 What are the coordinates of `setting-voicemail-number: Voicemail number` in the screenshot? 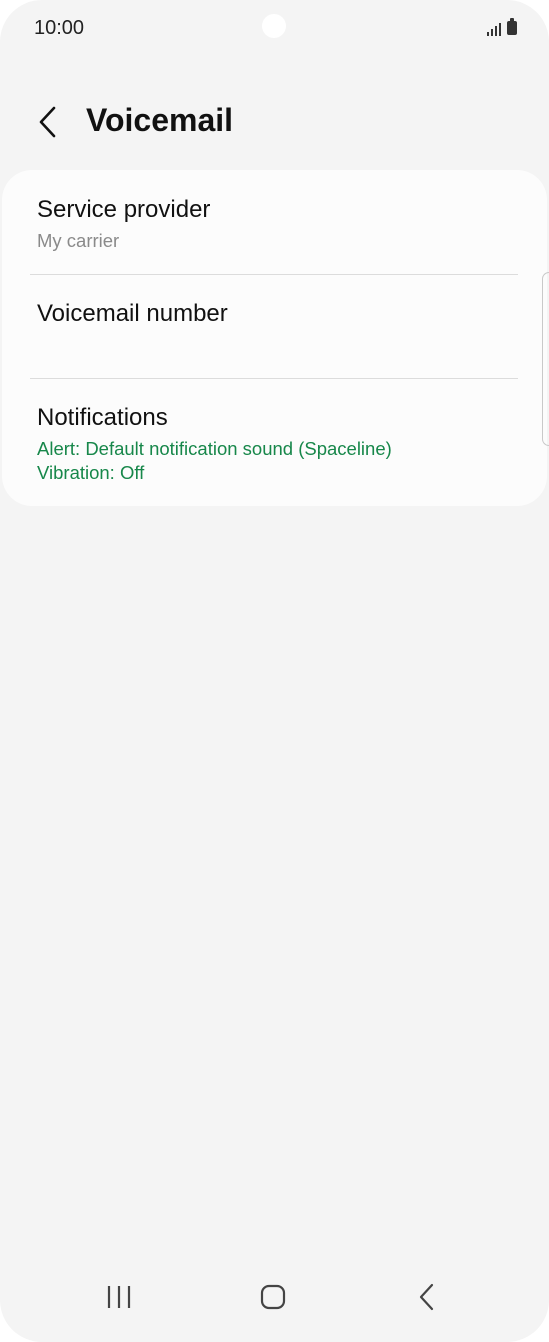 It's located at (274, 326).